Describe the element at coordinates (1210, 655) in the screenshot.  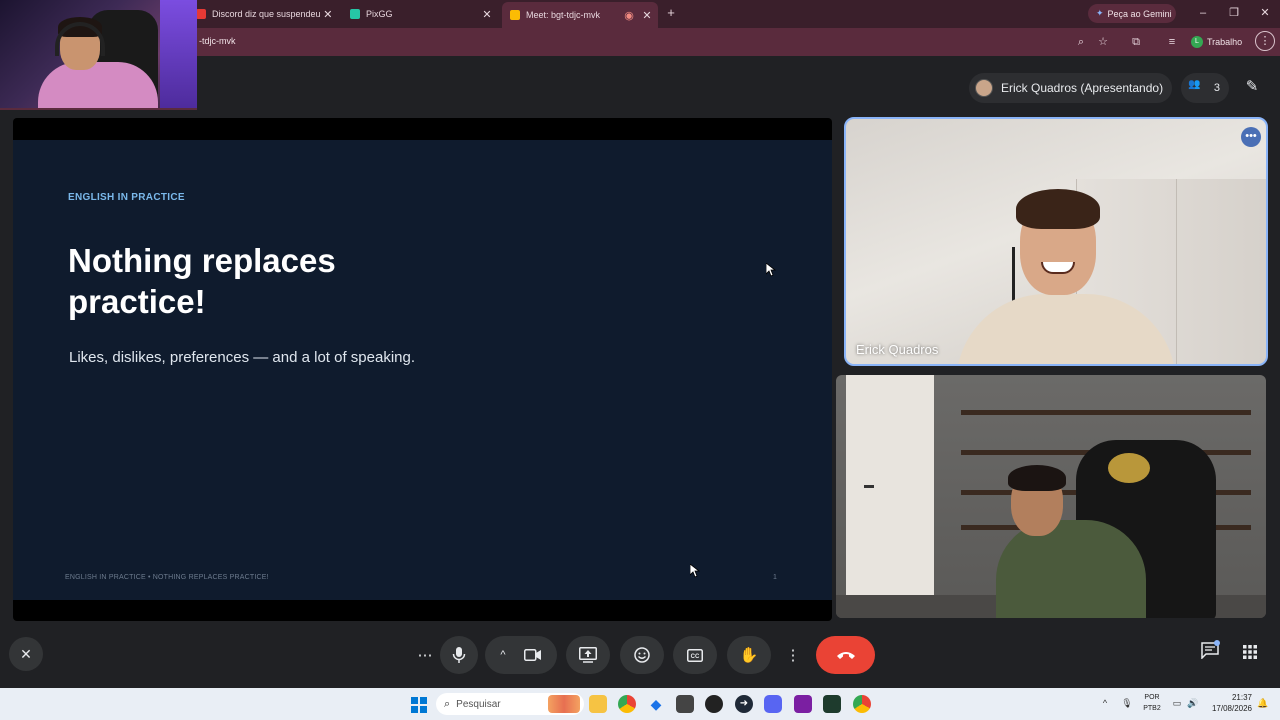
I see `chat-button` at that location.